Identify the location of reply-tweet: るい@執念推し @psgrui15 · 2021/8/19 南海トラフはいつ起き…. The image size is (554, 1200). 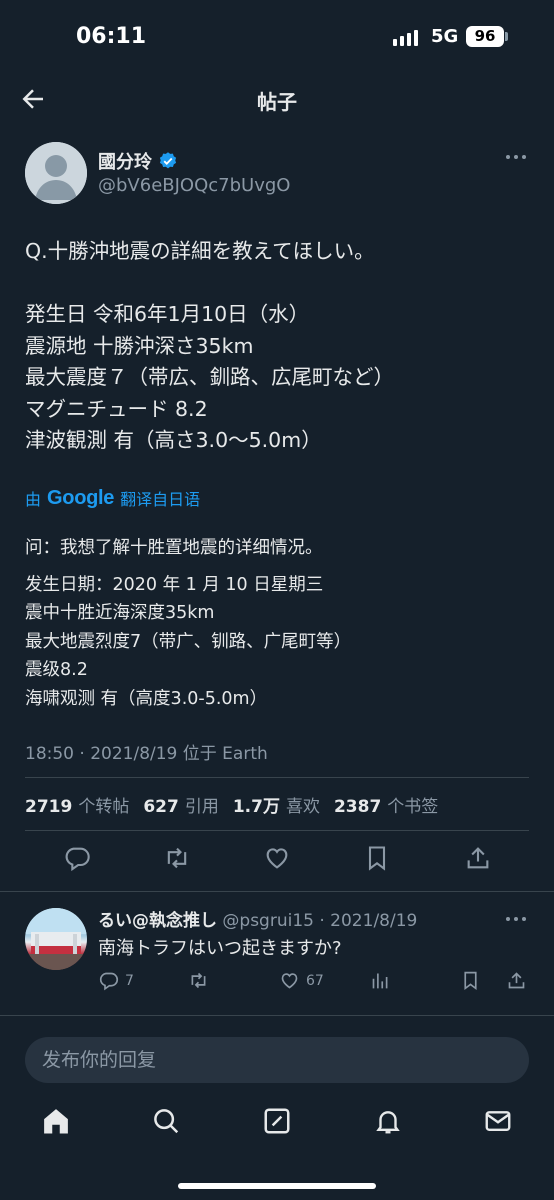
(277, 949).